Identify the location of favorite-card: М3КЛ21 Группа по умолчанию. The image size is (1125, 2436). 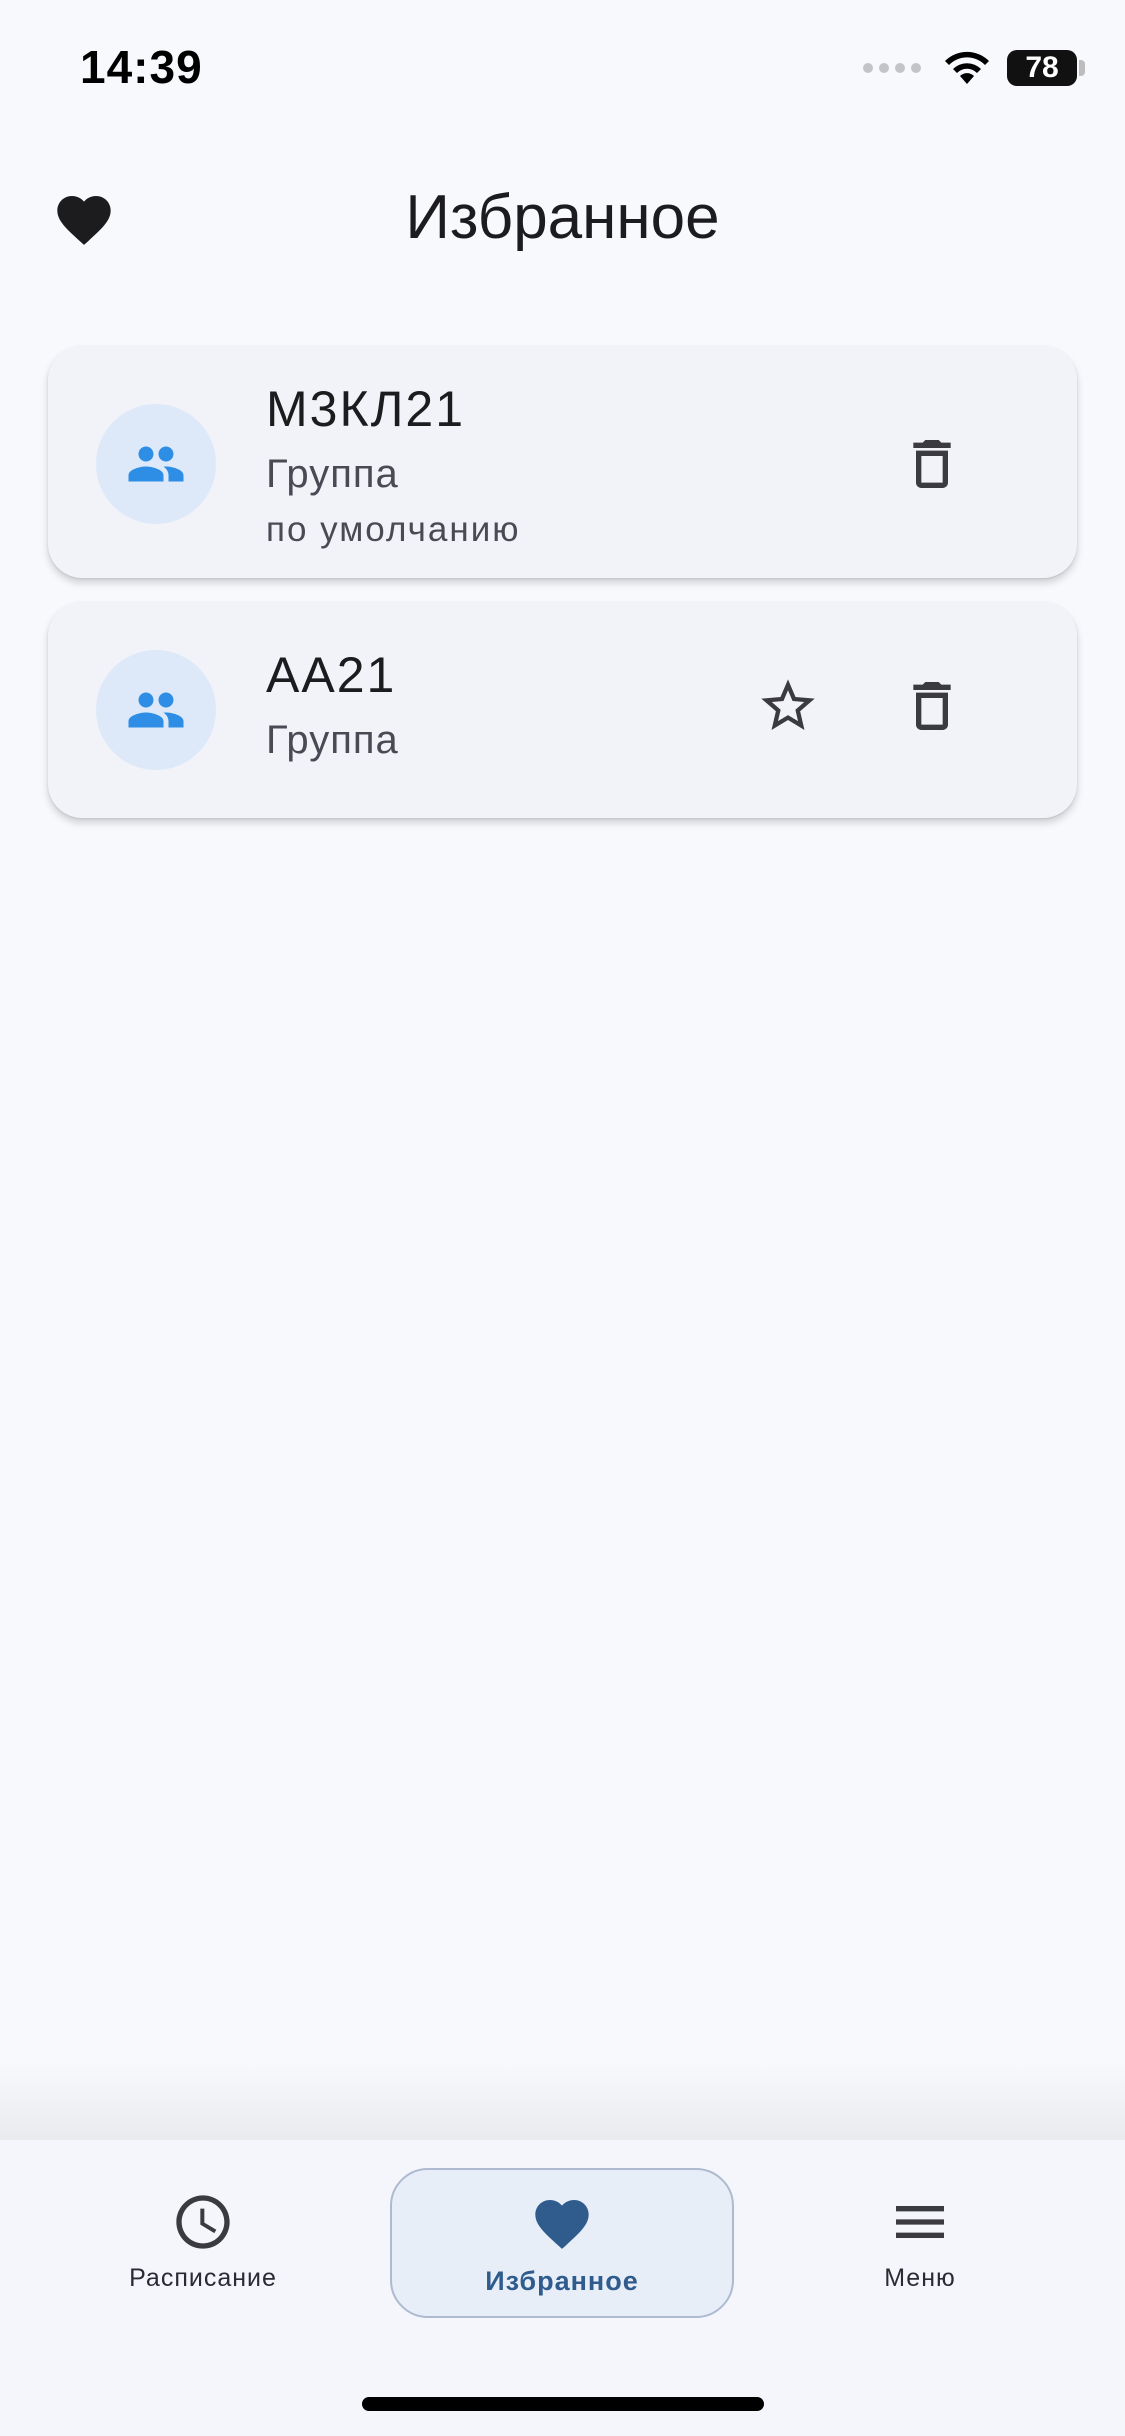
(562, 462).